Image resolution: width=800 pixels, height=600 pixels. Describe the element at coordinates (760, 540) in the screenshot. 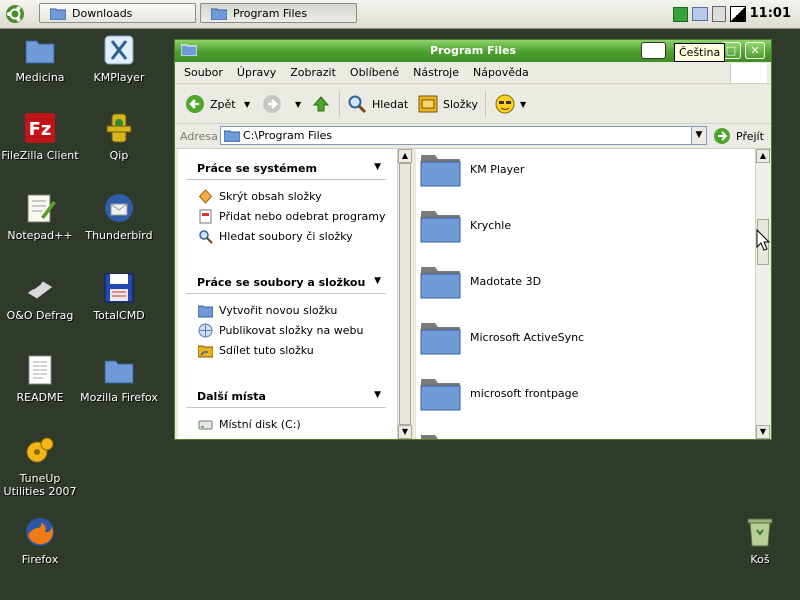

I see `desktop-icon-recycle-bin: Koš` at that location.